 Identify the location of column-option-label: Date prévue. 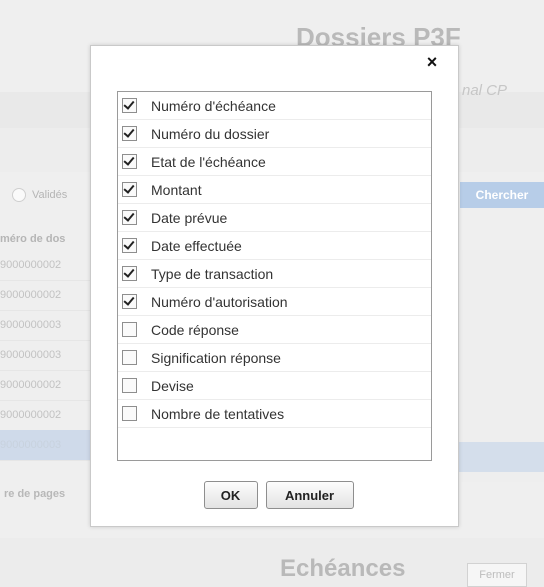
(189, 217).